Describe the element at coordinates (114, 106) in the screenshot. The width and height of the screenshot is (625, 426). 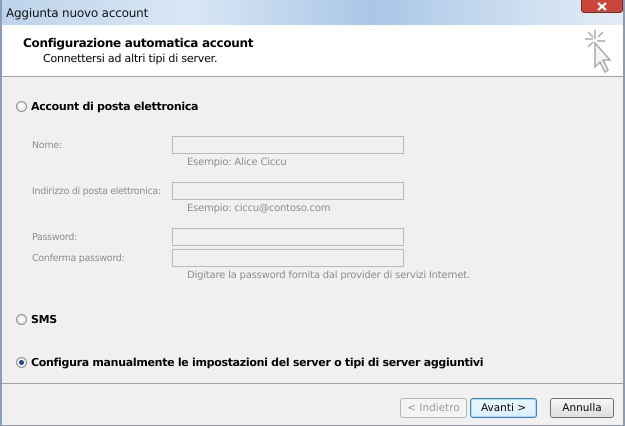
I see `option-label: Account di posta elettronica` at that location.